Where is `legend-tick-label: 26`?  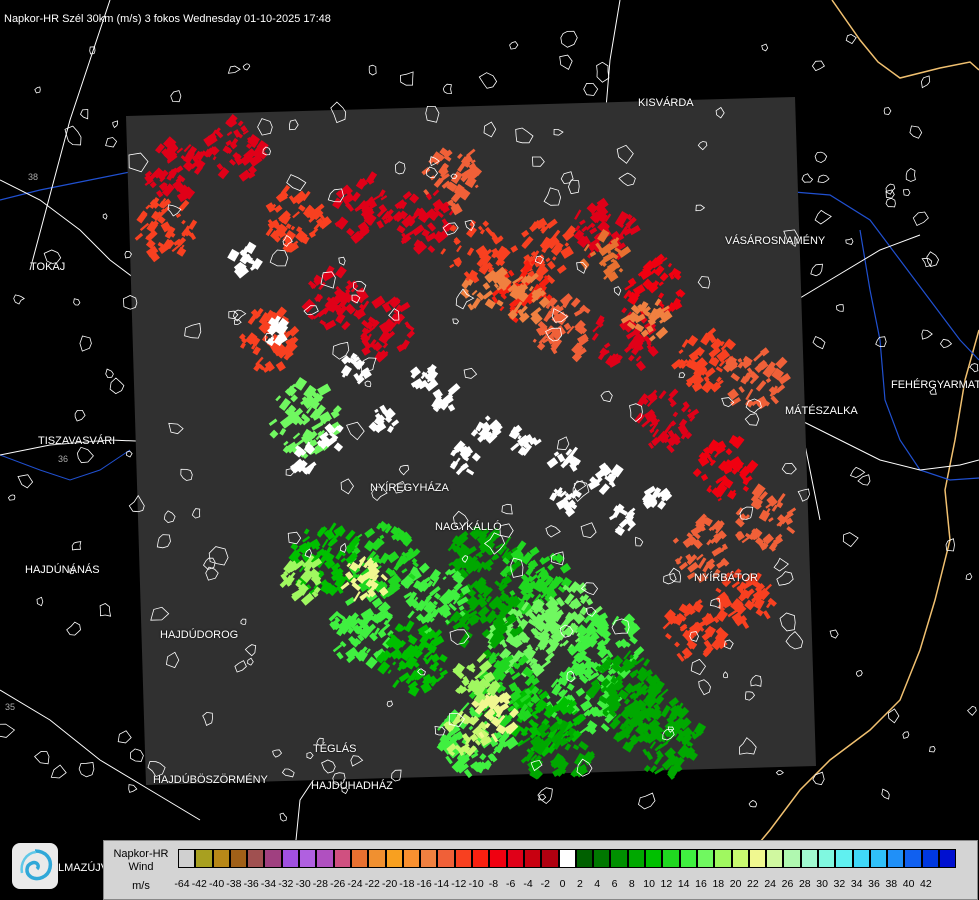 legend-tick-label: 26 is located at coordinates (787, 884).